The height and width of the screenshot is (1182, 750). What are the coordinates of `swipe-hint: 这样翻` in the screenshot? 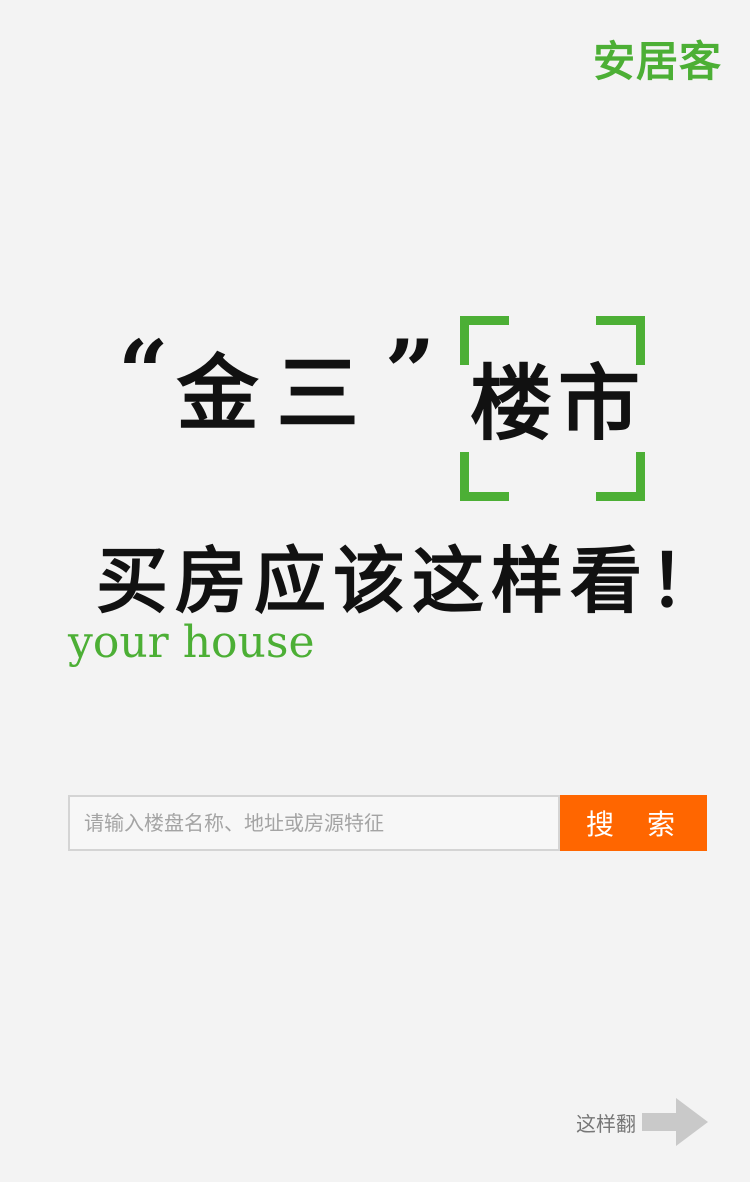 It's located at (642, 1122).